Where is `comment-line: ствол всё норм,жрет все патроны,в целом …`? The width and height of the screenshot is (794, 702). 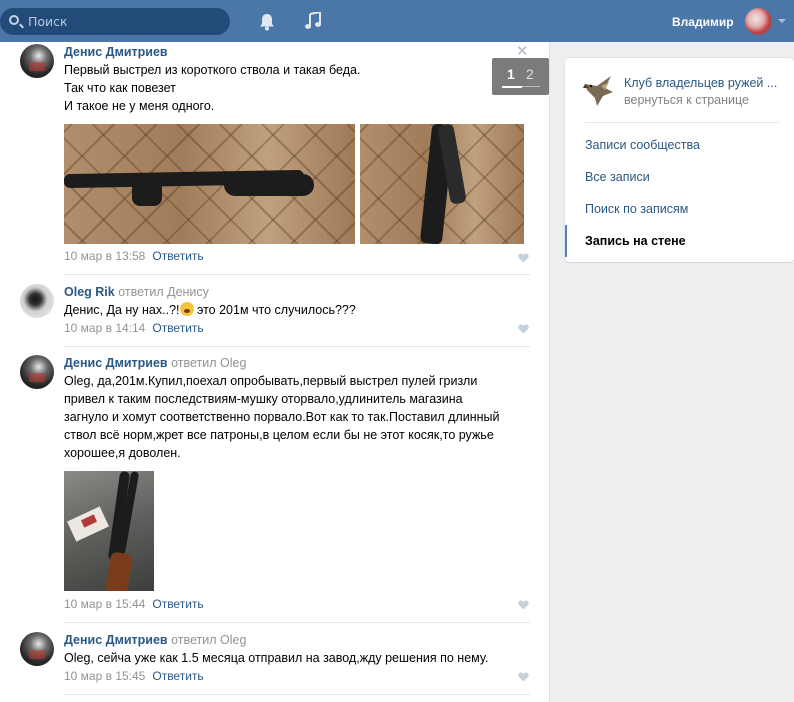 comment-line: ствол всё норм,жрет все патроны,в целом … is located at coordinates (279, 435).